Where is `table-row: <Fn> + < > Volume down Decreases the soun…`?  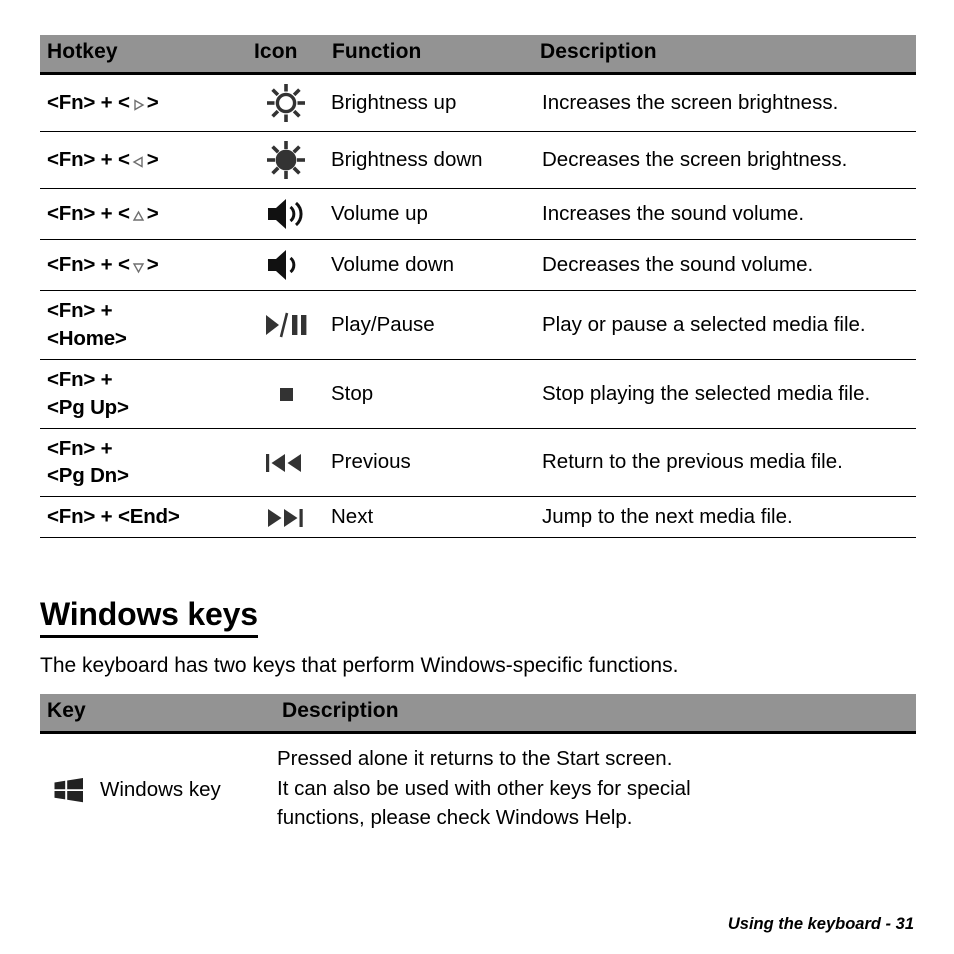
table-row: <Fn> + < > Volume down Decreases the soun… is located at coordinates (478, 265).